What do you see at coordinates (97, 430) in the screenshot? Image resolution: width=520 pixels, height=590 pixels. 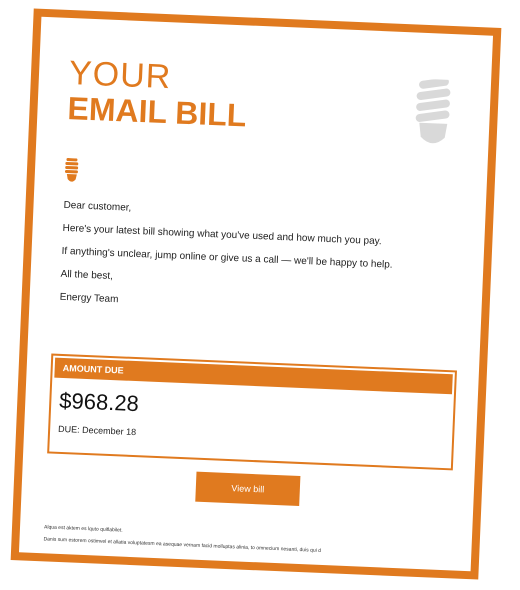 I see `due-date: DUE: December 18` at bounding box center [97, 430].